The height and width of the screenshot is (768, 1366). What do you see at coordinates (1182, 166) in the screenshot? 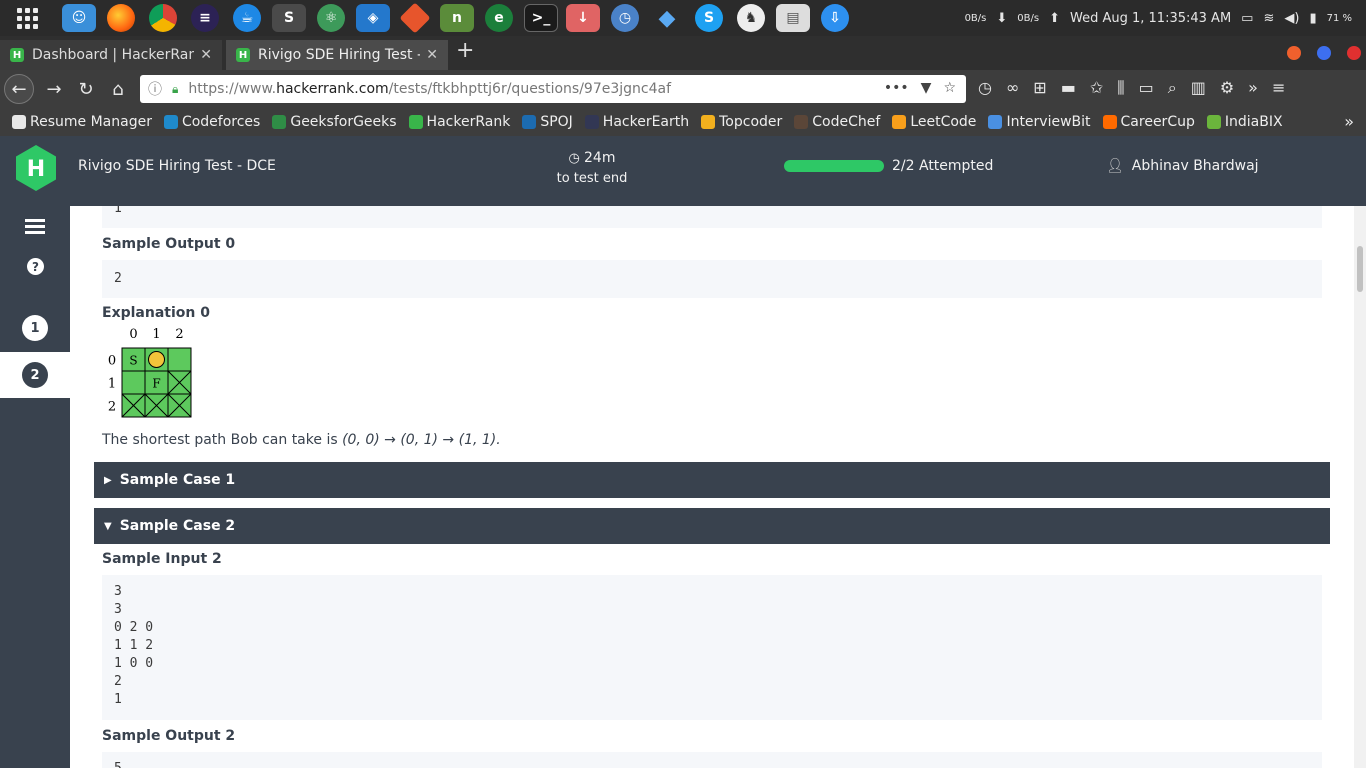
I see `user-menu: 👤︎ Abhinav Bhardwaj` at bounding box center [1182, 166].